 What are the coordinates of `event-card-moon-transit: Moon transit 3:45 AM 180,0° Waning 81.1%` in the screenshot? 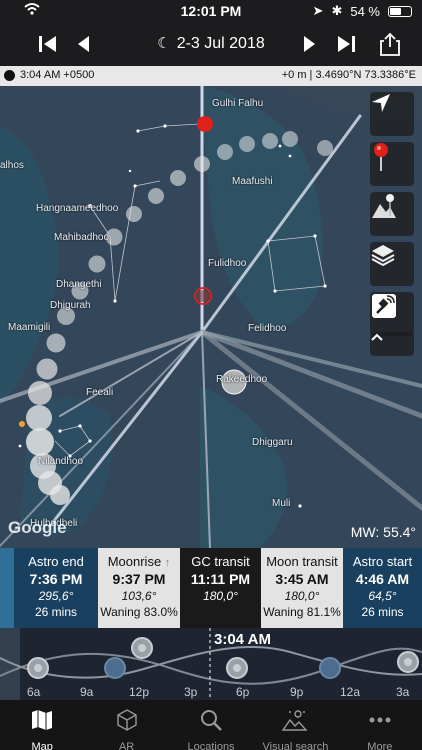 It's located at (302, 588).